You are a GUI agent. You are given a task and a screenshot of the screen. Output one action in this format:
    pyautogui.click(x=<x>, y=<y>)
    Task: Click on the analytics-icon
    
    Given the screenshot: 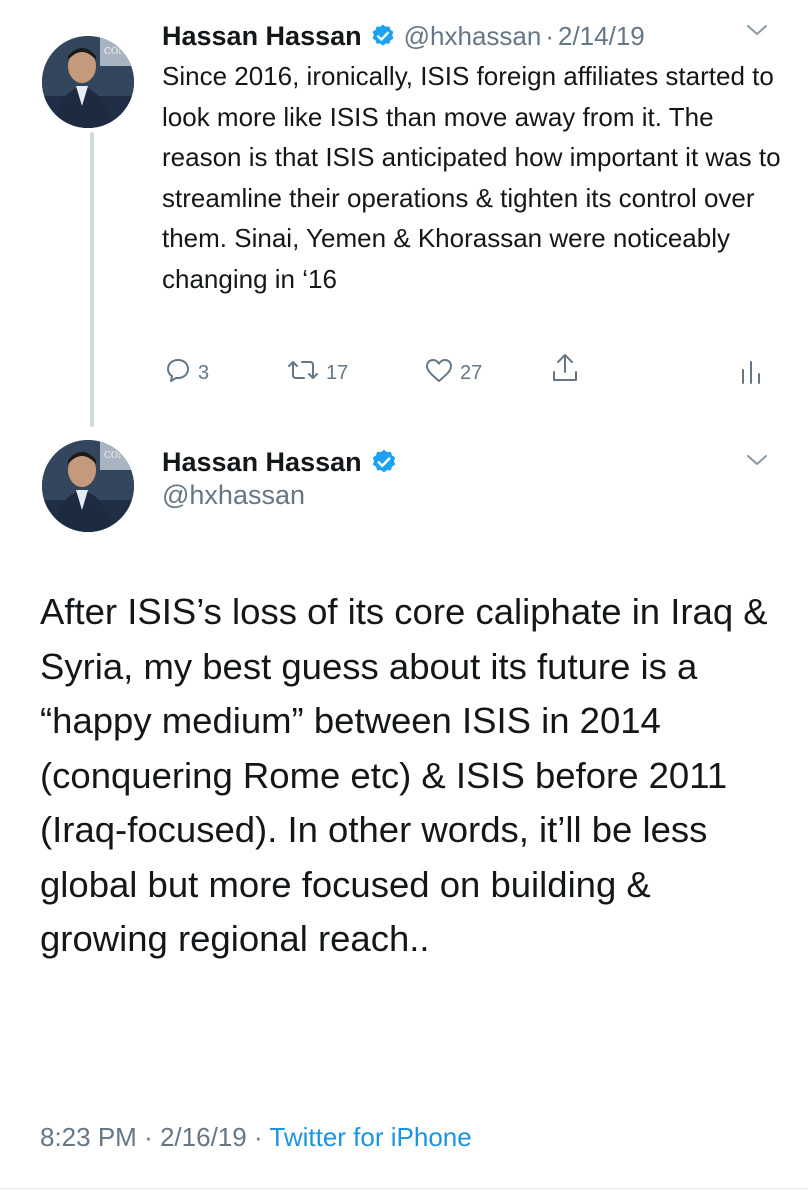 What is the action you would take?
    pyautogui.click(x=751, y=374)
    